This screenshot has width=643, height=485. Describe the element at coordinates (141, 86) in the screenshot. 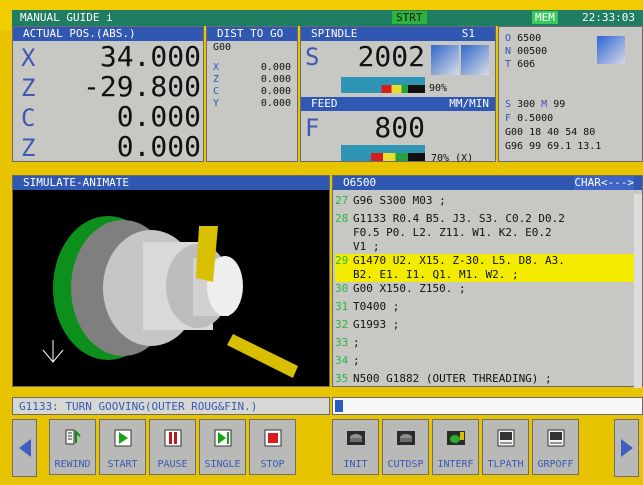

I see `actual-z-value: -29.800` at that location.